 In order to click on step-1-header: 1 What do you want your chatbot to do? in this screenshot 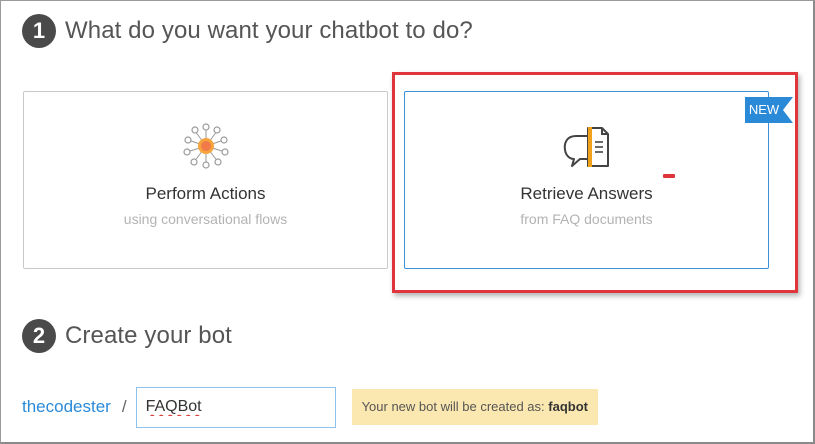, I will do `click(247, 31)`.